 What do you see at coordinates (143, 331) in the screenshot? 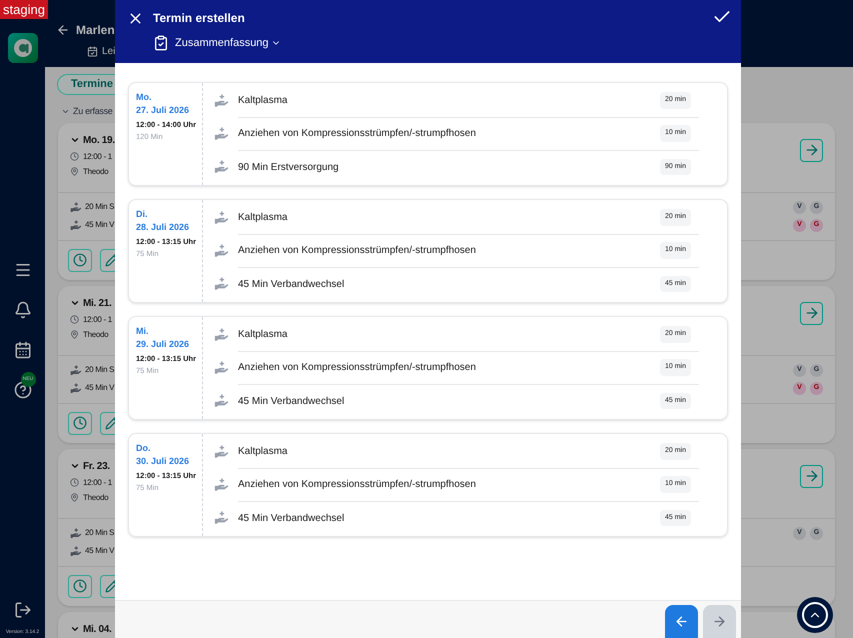
I see `weekday: Mi.` at bounding box center [143, 331].